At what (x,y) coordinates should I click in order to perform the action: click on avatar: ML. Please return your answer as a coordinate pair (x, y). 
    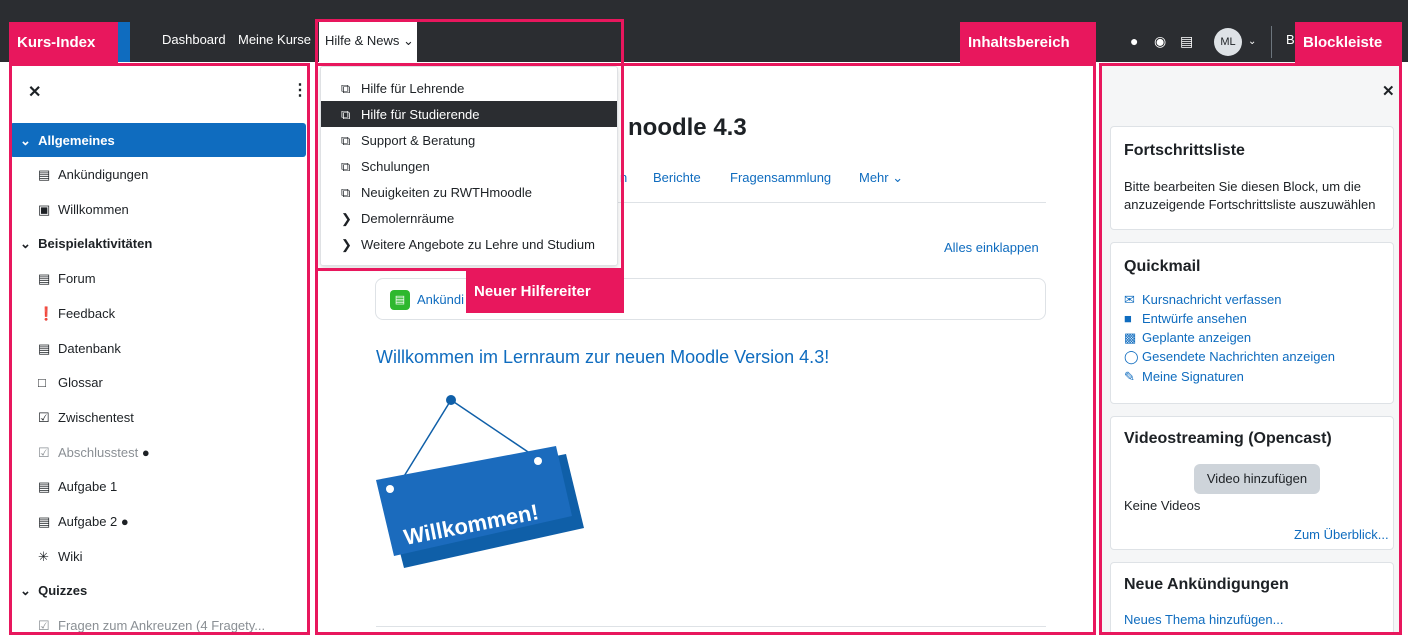
    Looking at the image, I should click on (1228, 42).